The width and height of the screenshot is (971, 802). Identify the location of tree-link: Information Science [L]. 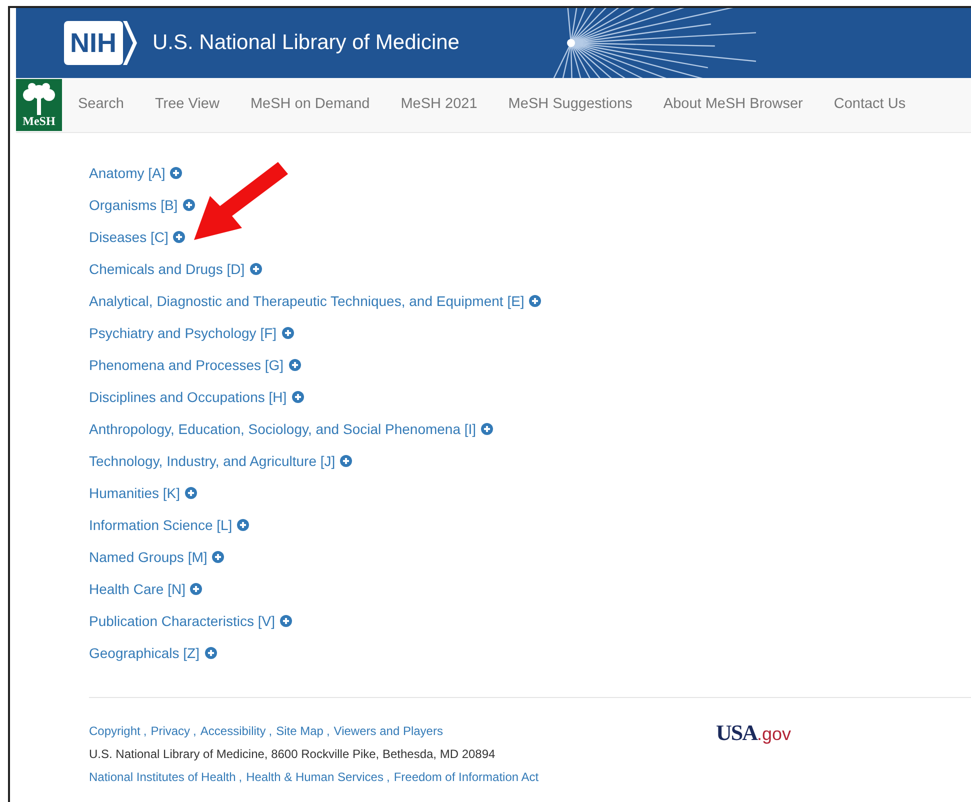
(160, 525).